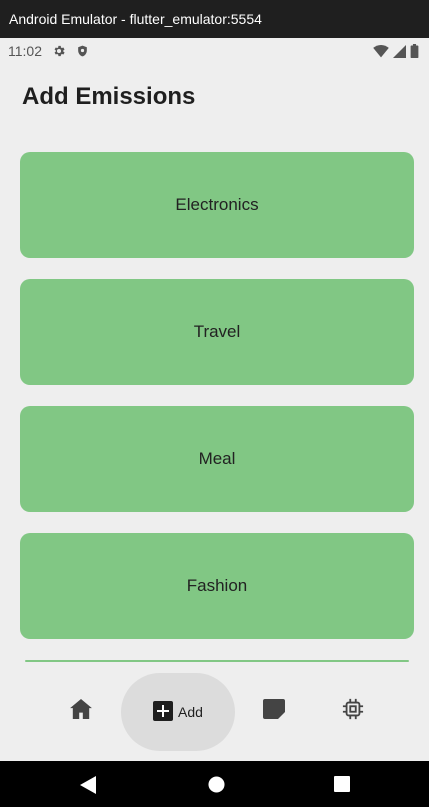 This screenshot has height=807, width=429. I want to click on home-icon, so click(81, 711).